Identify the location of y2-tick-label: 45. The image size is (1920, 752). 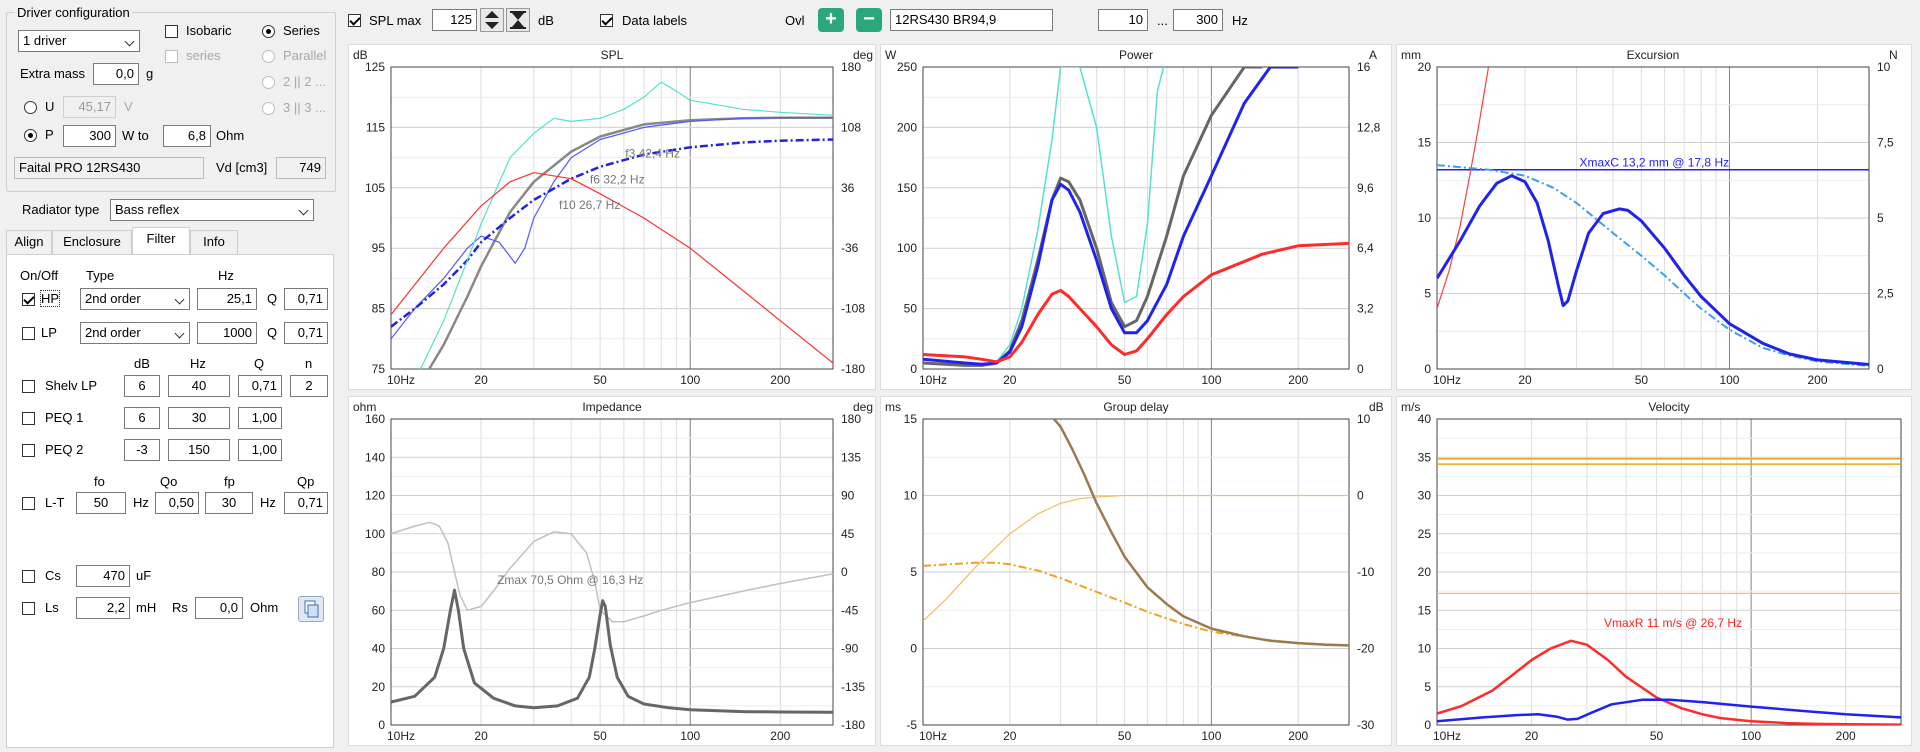
(848, 534).